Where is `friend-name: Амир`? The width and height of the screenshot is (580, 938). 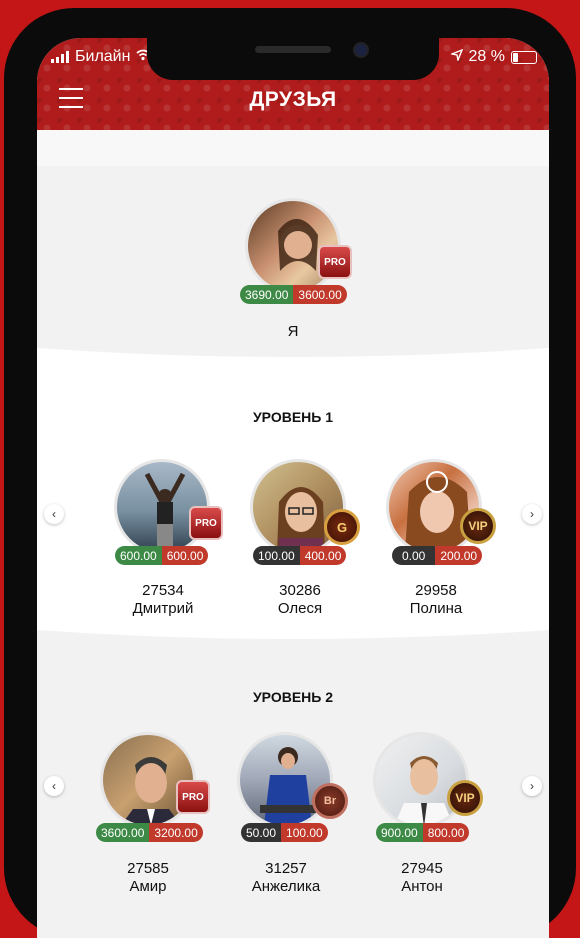
friend-name: Амир is located at coordinates (148, 886).